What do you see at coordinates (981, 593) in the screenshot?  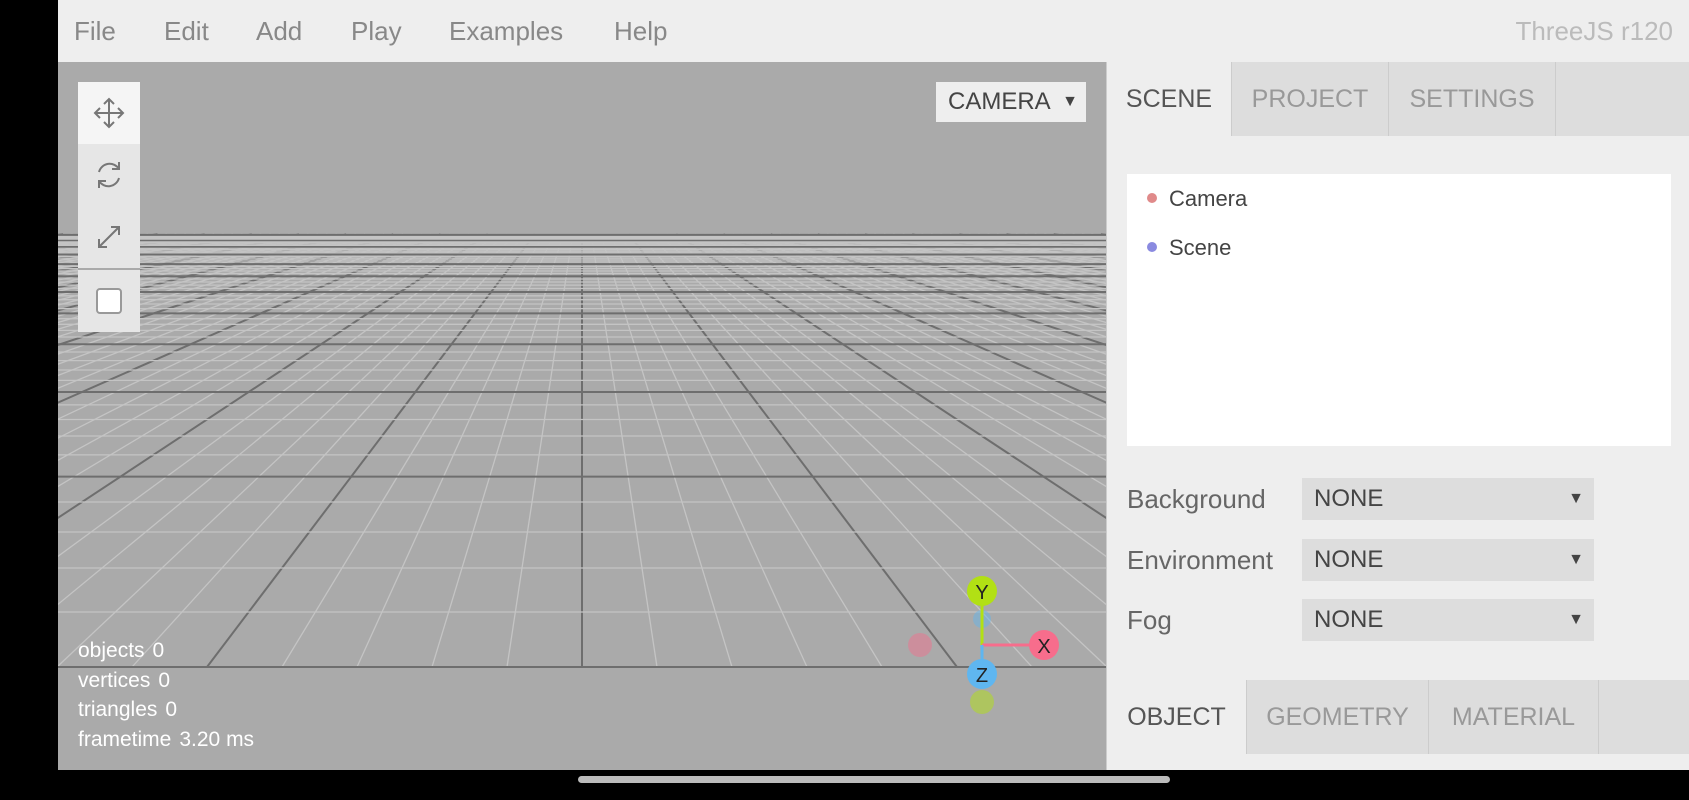 I see `y-axis-label: Y` at bounding box center [981, 593].